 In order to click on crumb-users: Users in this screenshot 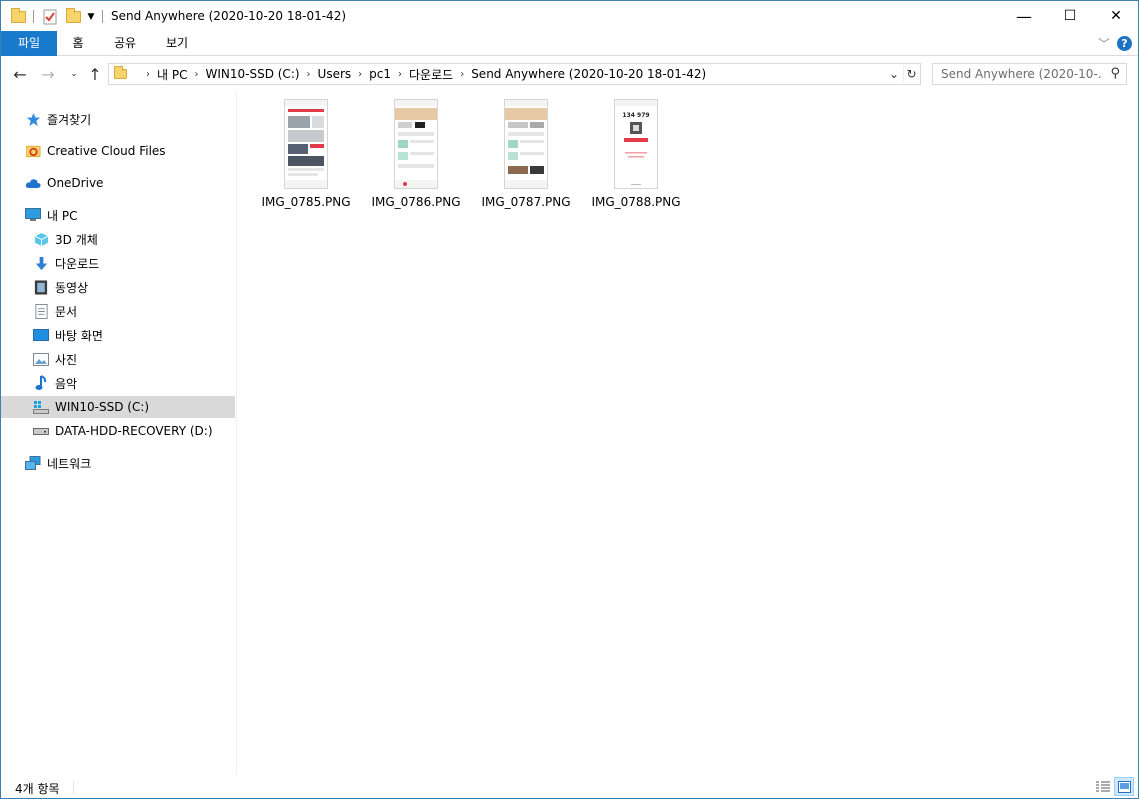, I will do `click(335, 74)`.